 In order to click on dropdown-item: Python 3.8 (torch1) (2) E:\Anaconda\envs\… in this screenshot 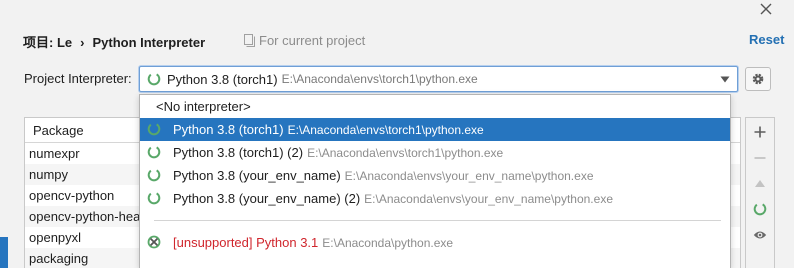, I will do `click(435, 152)`.